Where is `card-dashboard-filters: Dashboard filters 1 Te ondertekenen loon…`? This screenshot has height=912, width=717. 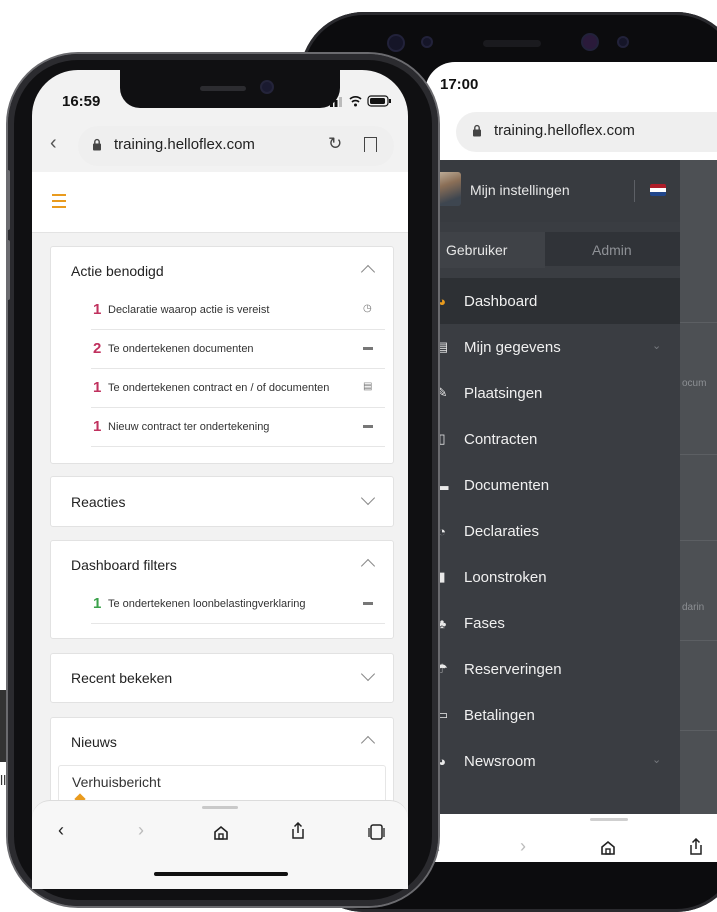 card-dashboard-filters: Dashboard filters 1 Te ondertekenen loon… is located at coordinates (222, 589).